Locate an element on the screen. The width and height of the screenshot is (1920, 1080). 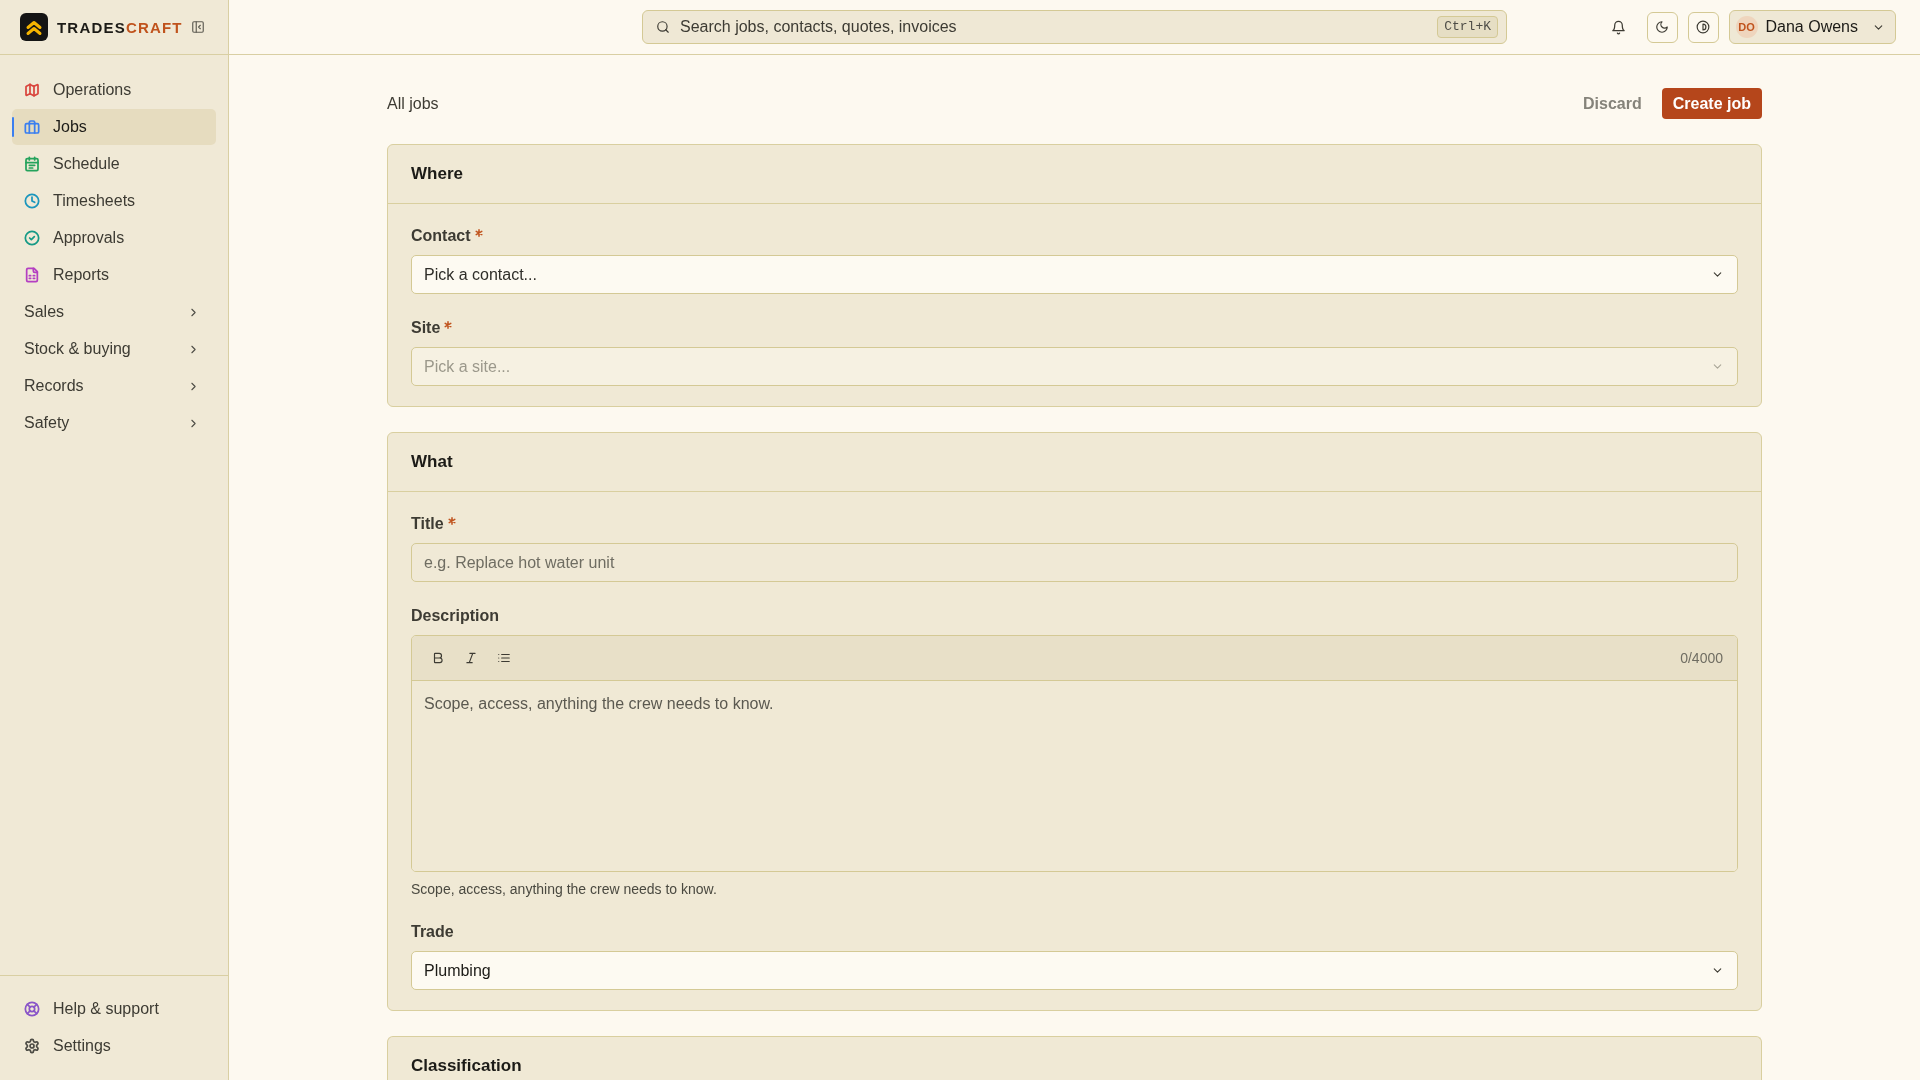
nav-item: Help & support is located at coordinates (114, 1009).